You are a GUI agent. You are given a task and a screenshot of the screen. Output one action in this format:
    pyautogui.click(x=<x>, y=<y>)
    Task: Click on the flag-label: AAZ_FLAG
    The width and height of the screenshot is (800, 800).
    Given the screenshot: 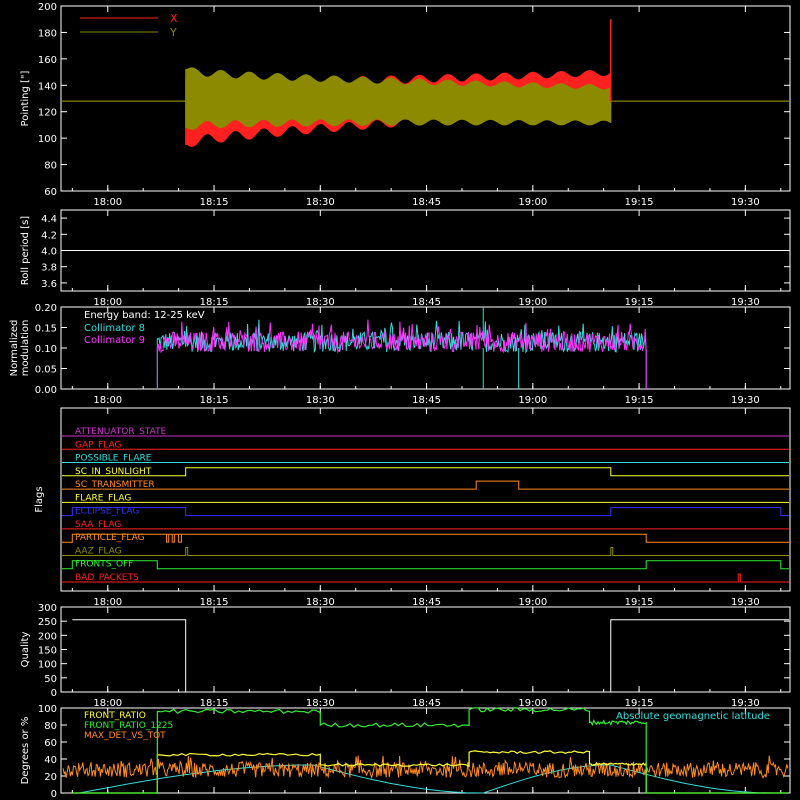 What is the action you would take?
    pyautogui.click(x=98, y=551)
    